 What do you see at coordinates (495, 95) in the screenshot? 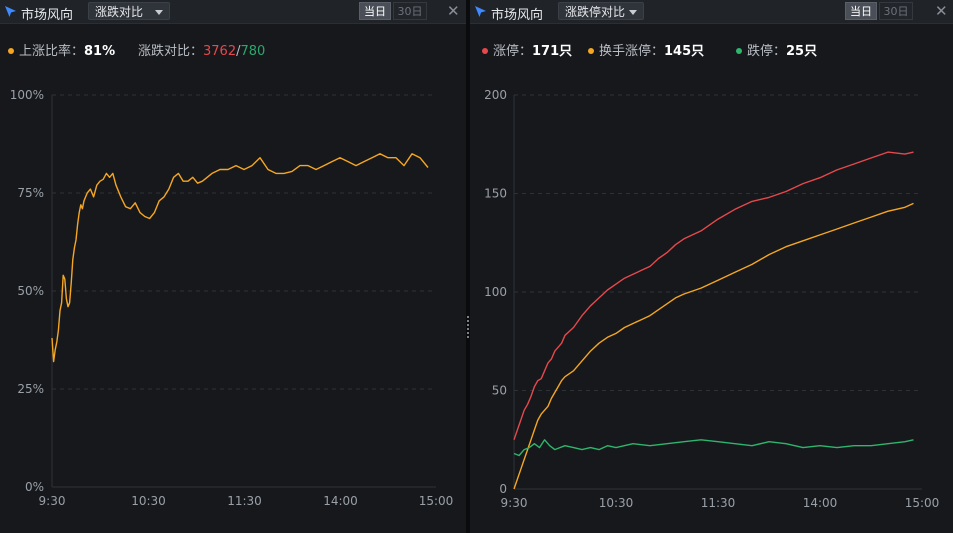
I see `y-tick-label: 200` at bounding box center [495, 95].